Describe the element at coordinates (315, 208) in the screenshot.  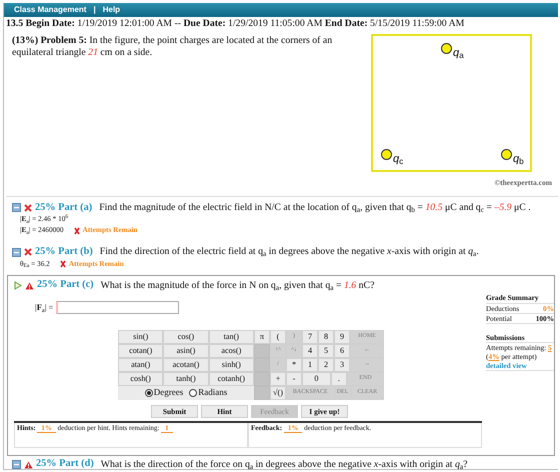
I see `question-text: Find the magnitude of the electric field in N/C at the location of q$_{a}$, given that q$_{b}$ = 10.5 μC and q$_{c}$ = –5.9 μC .` at that location.